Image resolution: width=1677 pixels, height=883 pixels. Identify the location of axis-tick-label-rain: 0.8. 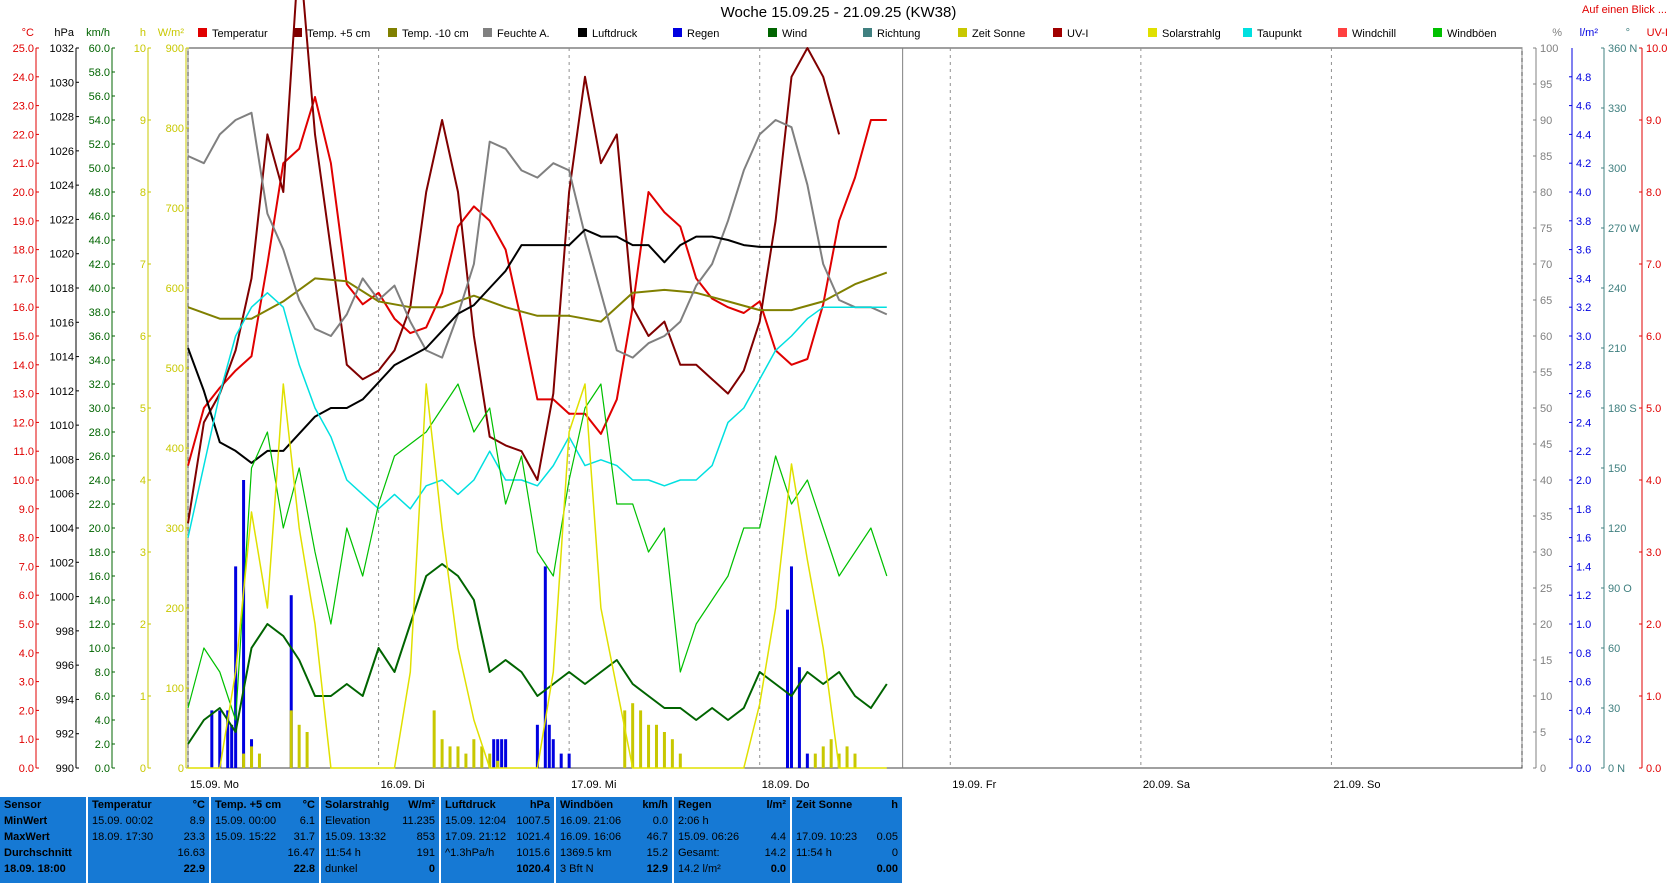
(1583, 654).